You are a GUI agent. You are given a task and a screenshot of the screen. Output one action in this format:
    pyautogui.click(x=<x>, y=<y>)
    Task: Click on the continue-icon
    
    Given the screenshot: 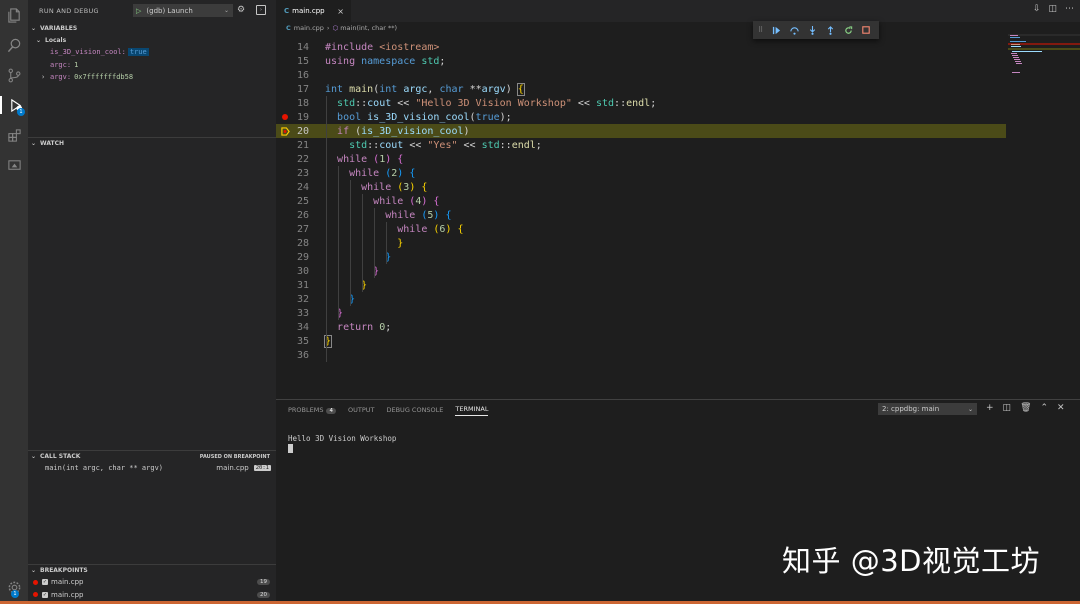 What is the action you would take?
    pyautogui.click(x=776, y=30)
    